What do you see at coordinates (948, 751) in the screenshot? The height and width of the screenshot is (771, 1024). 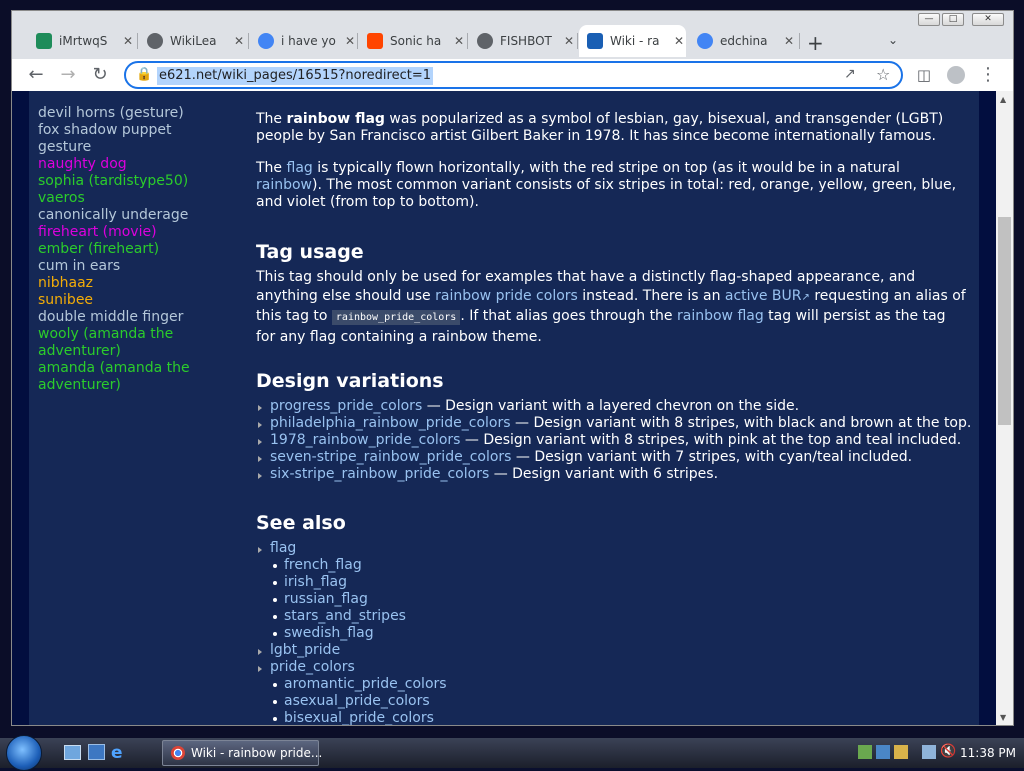 I see `volume-muted-icon: 🔇` at bounding box center [948, 751].